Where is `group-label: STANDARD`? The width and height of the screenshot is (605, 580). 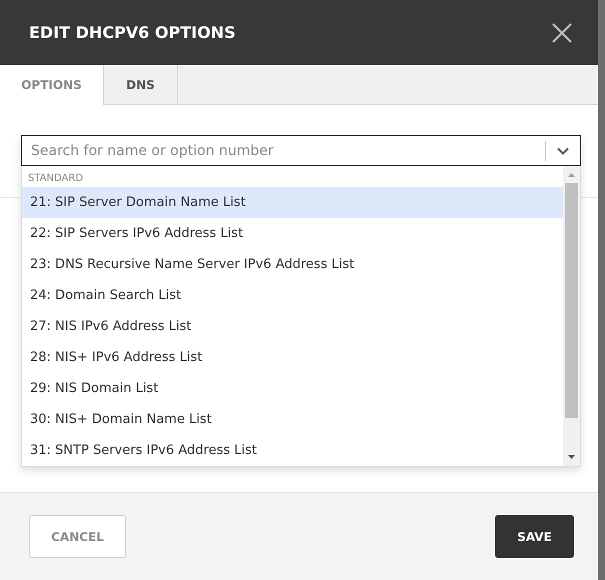 group-label: STANDARD is located at coordinates (55, 179).